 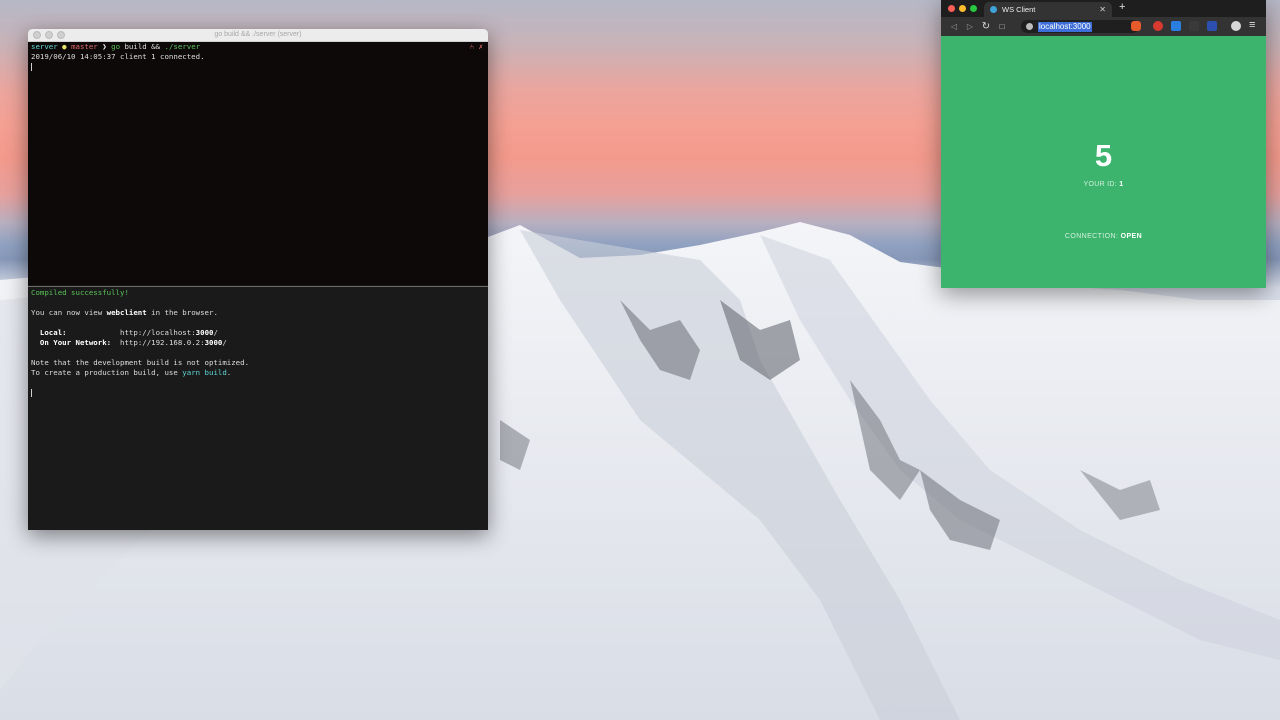 I want to click on connection-status: CONNECTION: OPEN, so click(x=1103, y=236).